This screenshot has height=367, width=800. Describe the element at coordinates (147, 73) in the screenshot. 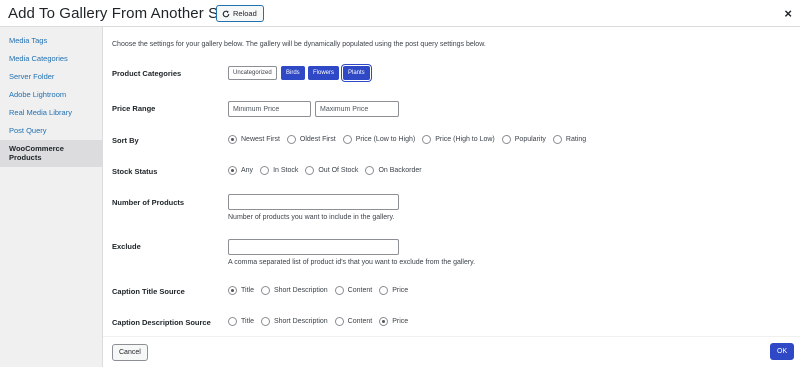

I see `product-categories-label: Product Categories` at that location.